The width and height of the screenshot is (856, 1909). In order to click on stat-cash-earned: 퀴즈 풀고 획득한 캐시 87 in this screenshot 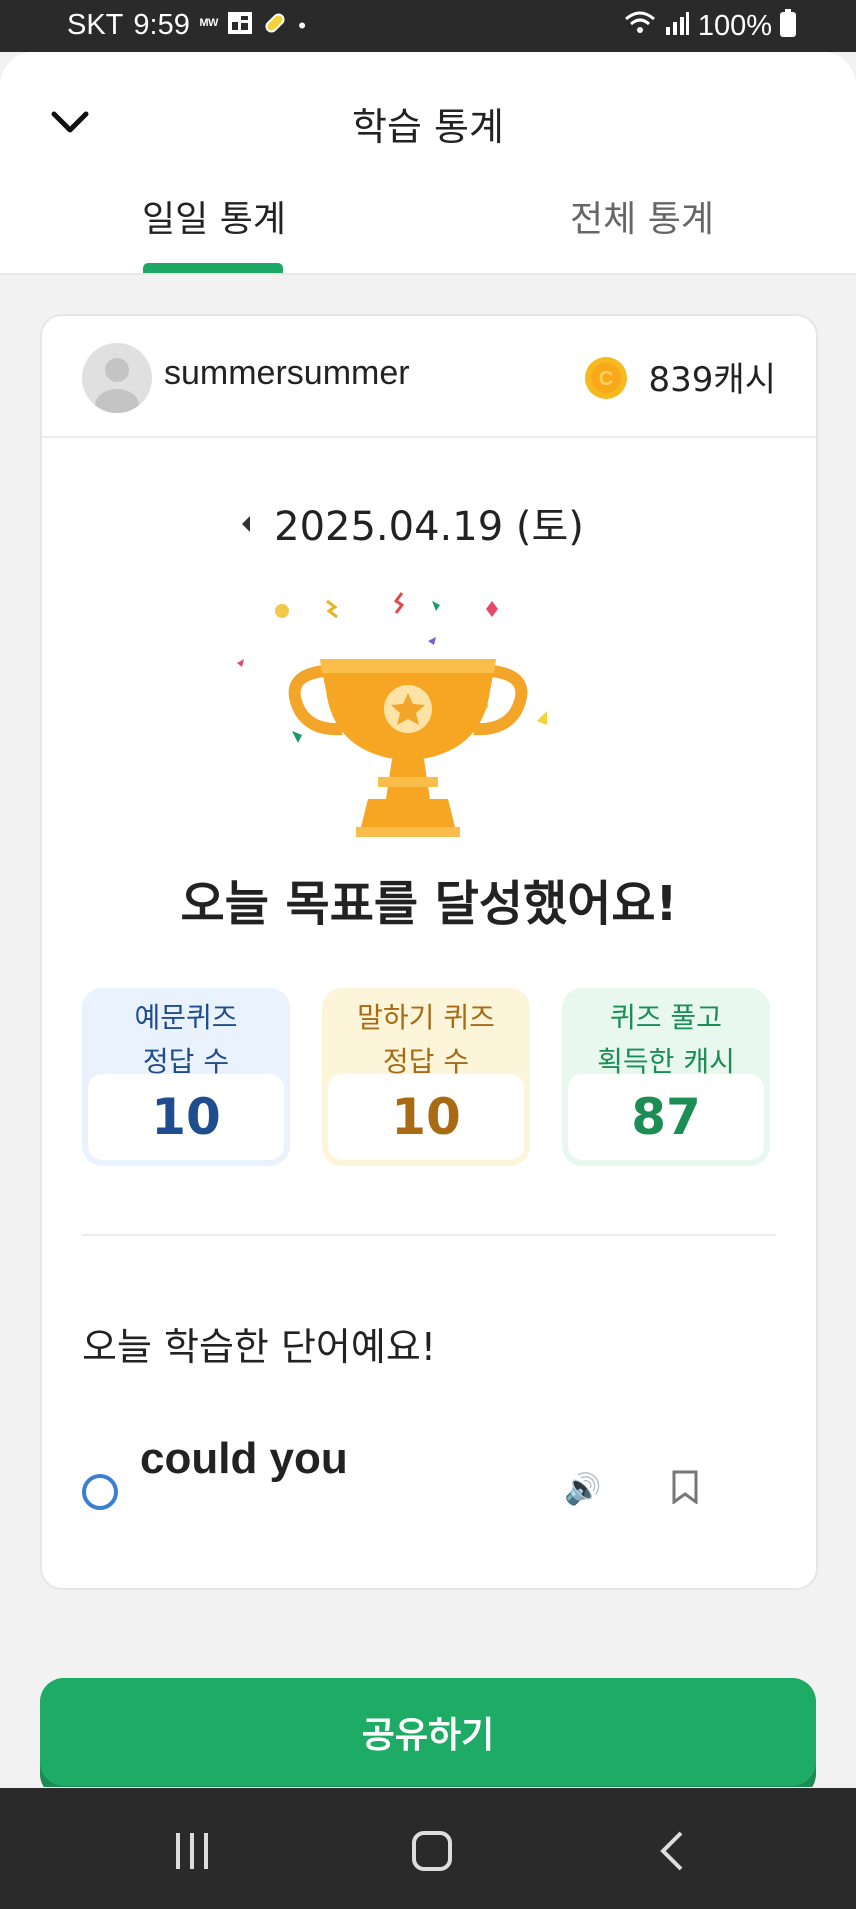, I will do `click(666, 1077)`.